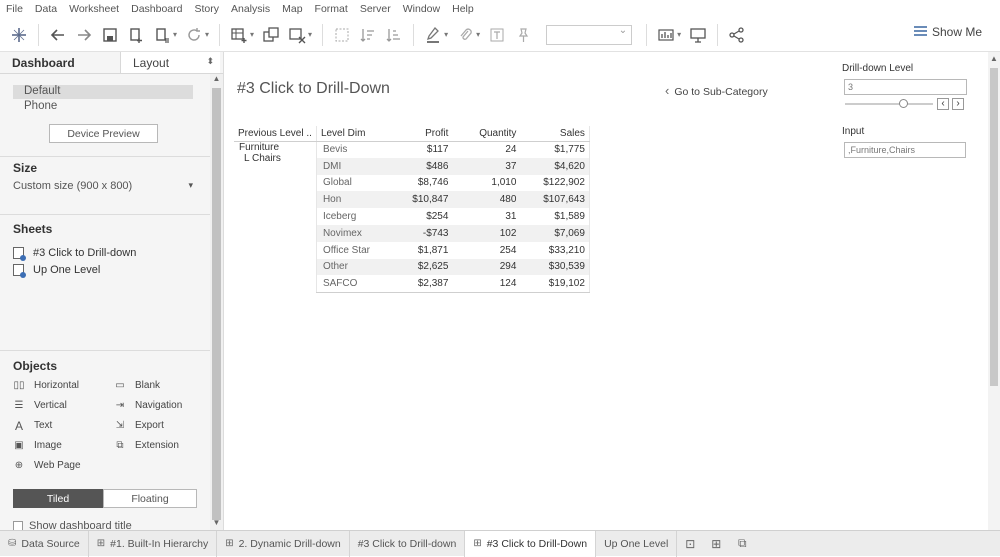 The height and width of the screenshot is (557, 1000). I want to click on table-row: Furniture L Chairs Bevis $117 24 $1,775, so click(412, 152).